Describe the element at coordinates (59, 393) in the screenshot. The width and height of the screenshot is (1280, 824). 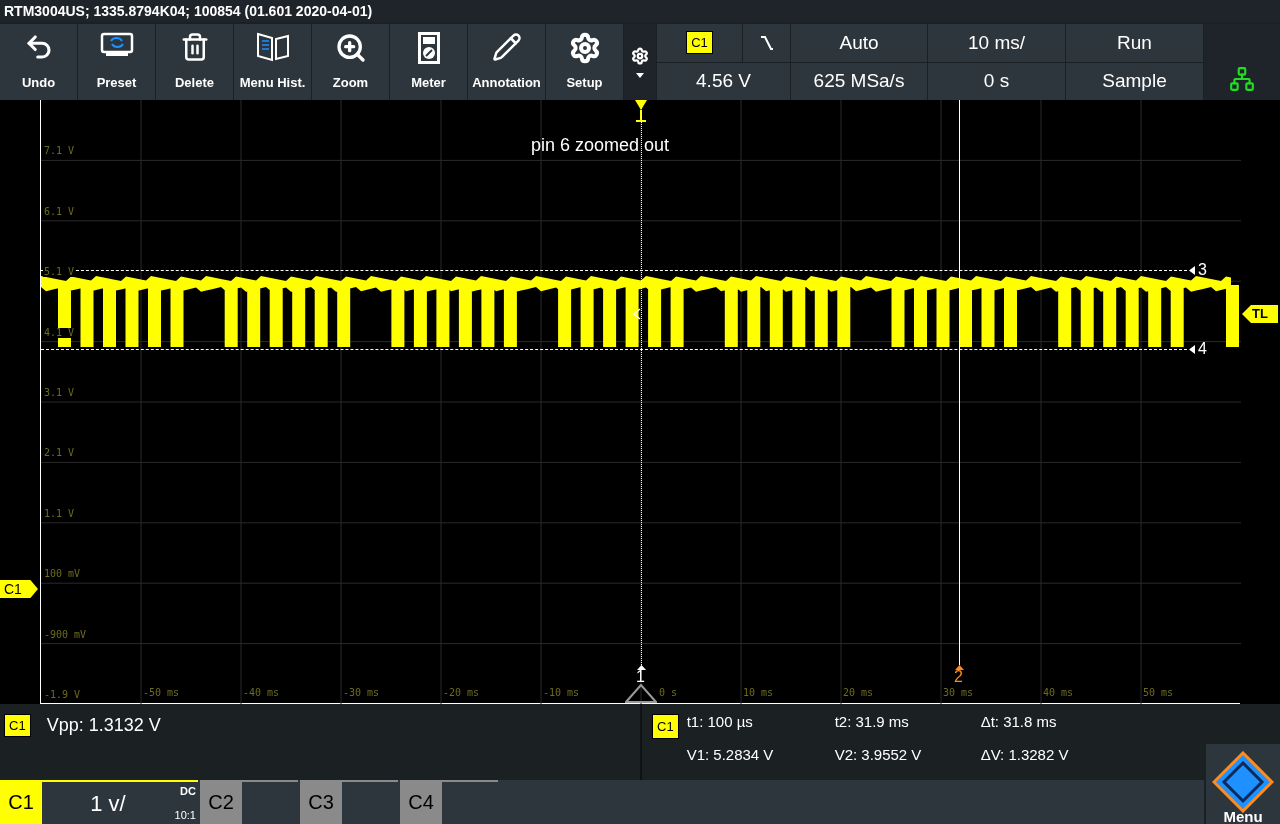
I see `voltage-axis-label: 3.1 V` at that location.